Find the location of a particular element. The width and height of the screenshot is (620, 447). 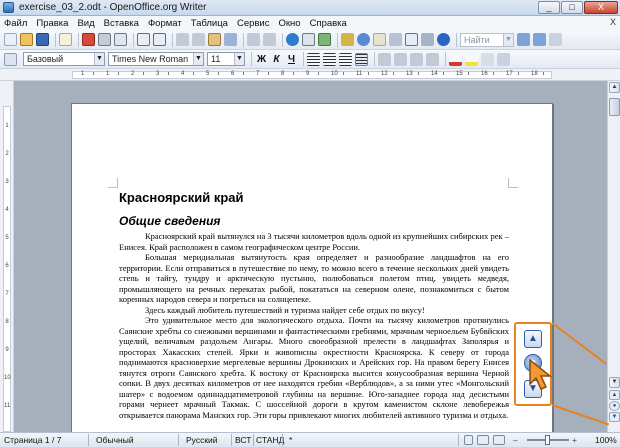

gallery-icon is located at coordinates (379, 39).